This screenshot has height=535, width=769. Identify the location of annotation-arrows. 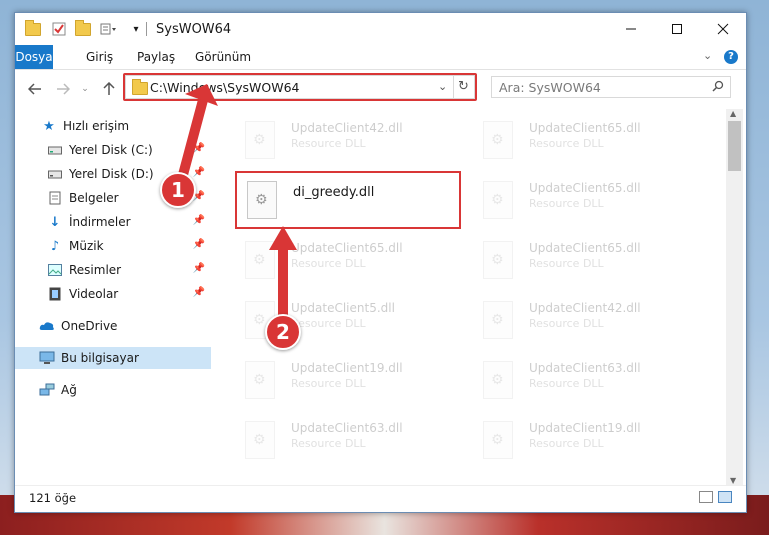
(236, 206).